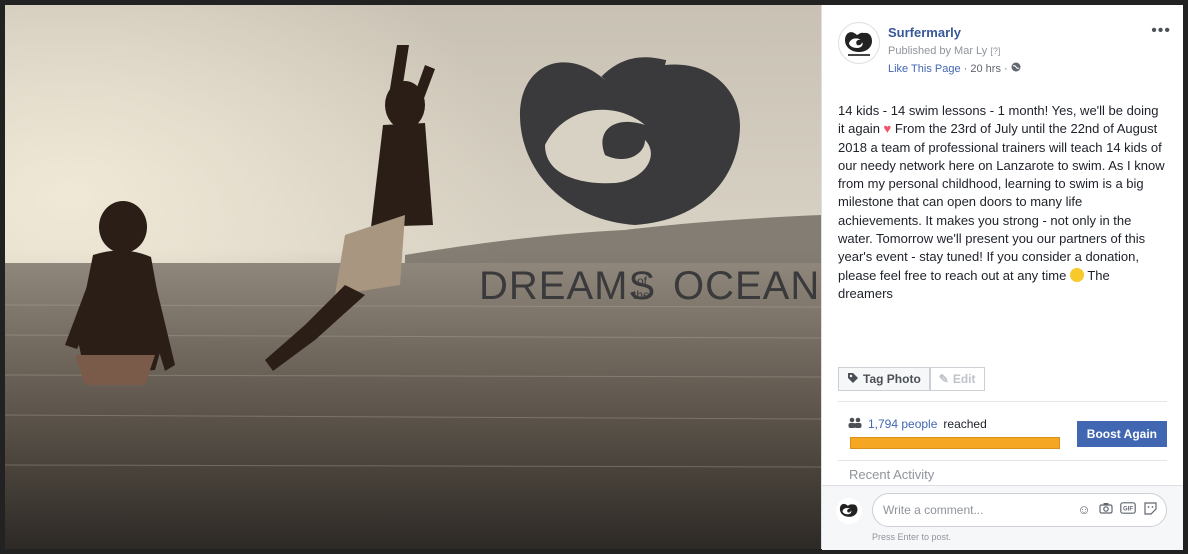  I want to click on comment-tools: ☺ GIF, so click(1117, 510).